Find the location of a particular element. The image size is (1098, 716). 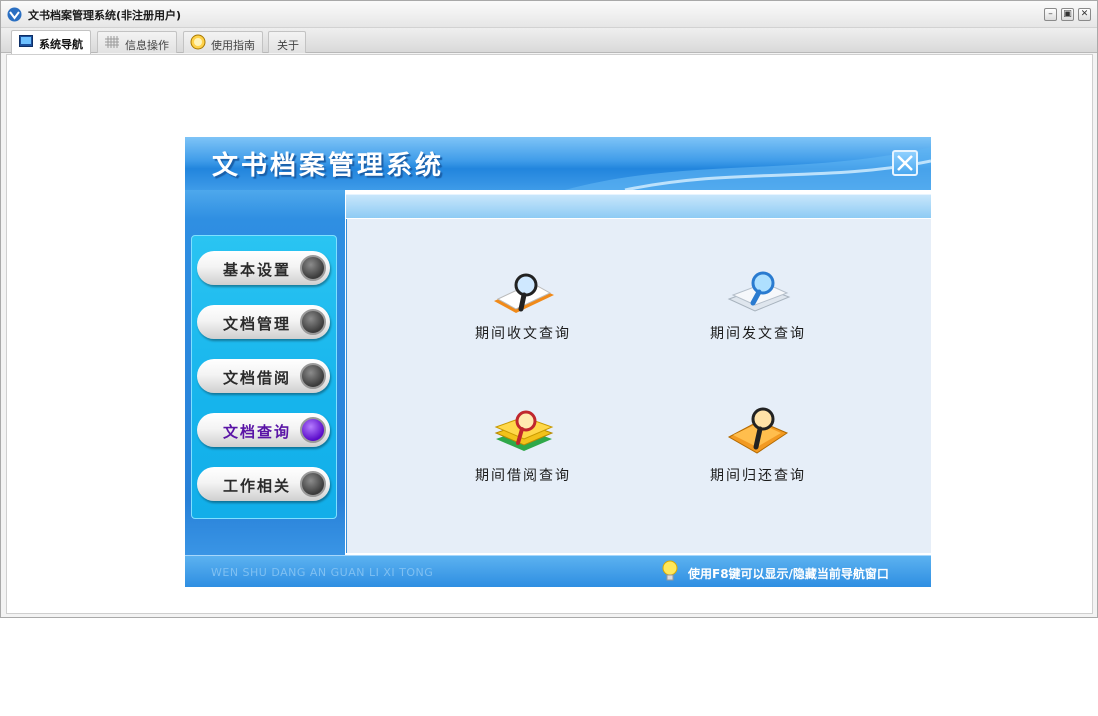

app-logo-icon is located at coordinates (14, 14).